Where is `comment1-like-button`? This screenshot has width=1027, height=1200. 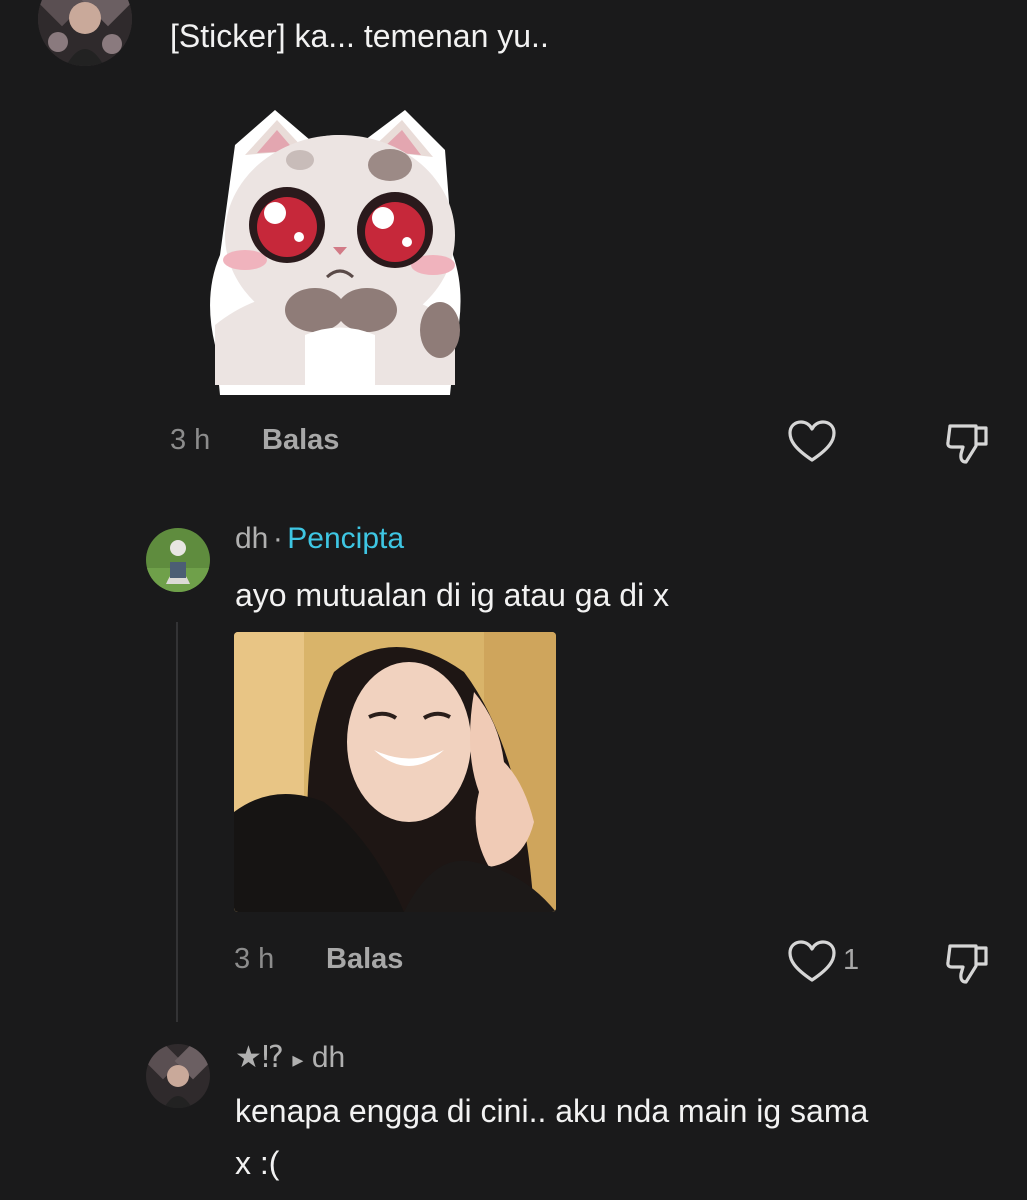 comment1-like-button is located at coordinates (812, 442).